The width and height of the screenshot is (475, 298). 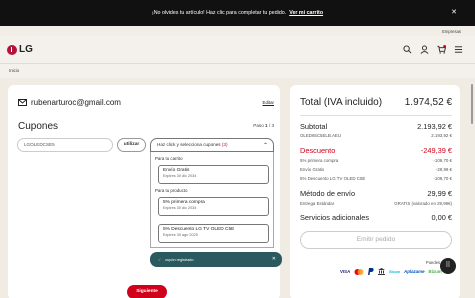 What do you see at coordinates (414, 271) in the screenshot?
I see `aplazame-logo: Aplazame` at bounding box center [414, 271].